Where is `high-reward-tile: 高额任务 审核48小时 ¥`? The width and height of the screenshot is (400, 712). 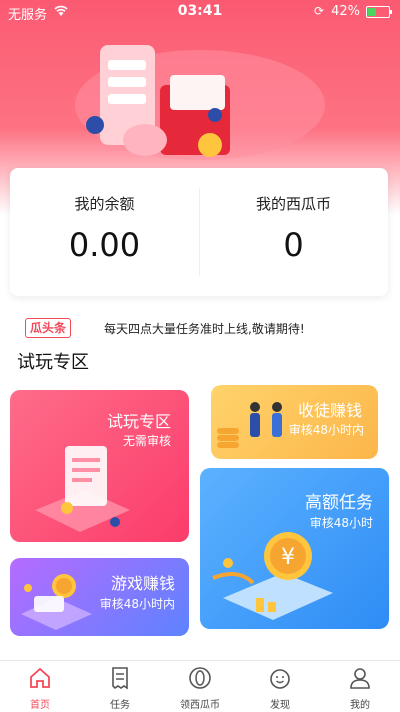 high-reward-tile: 高额任务 审核48小时 ¥ is located at coordinates (294, 548).